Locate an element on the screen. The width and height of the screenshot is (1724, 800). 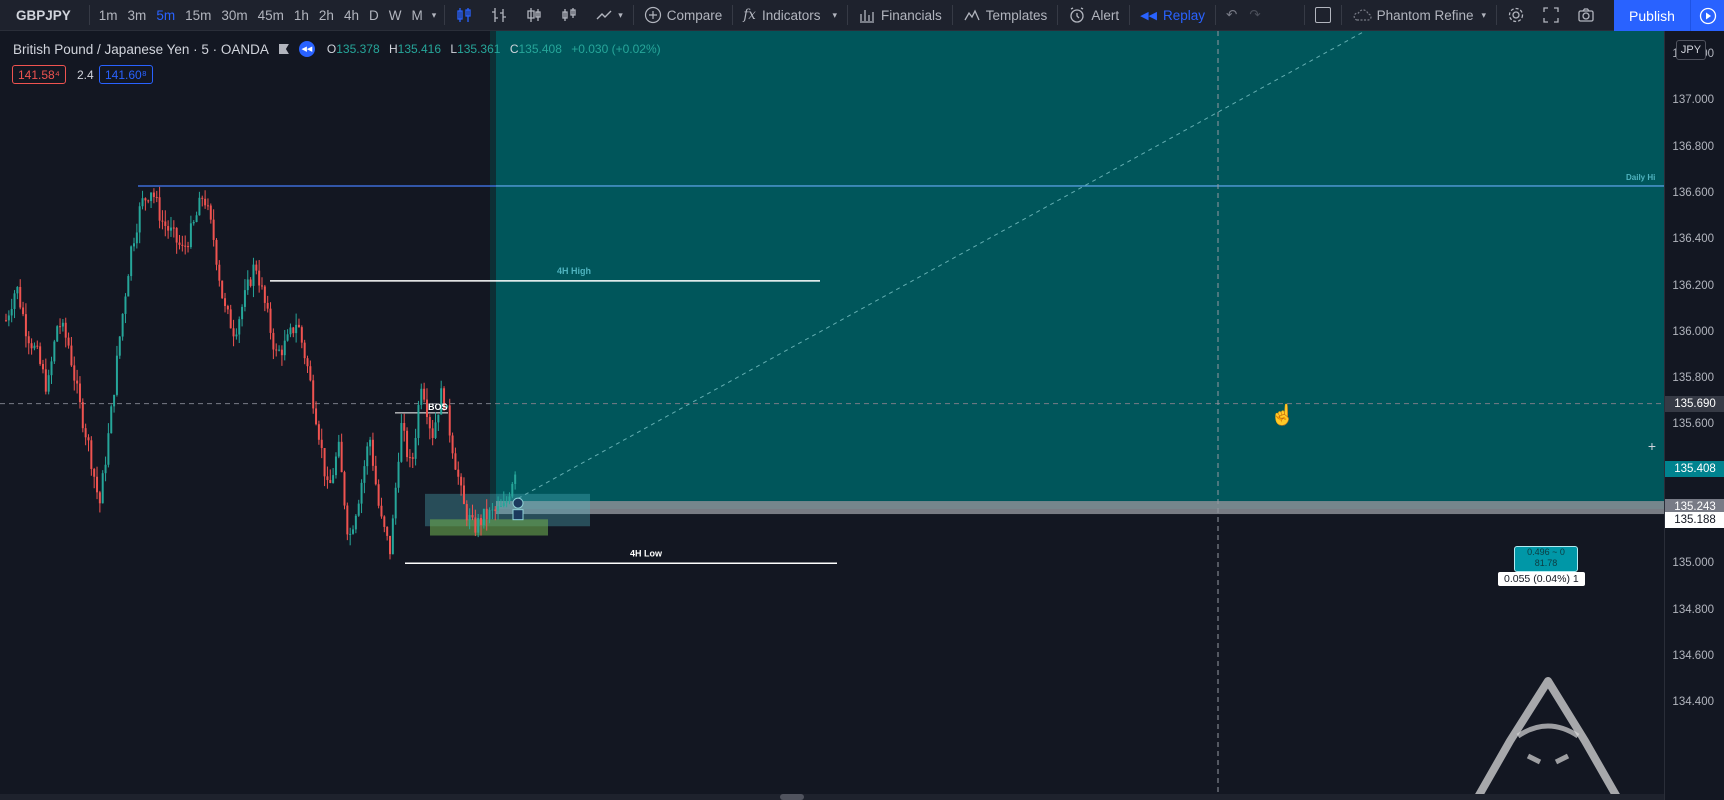
ask-price: 141.60⁸ is located at coordinates (126, 74).